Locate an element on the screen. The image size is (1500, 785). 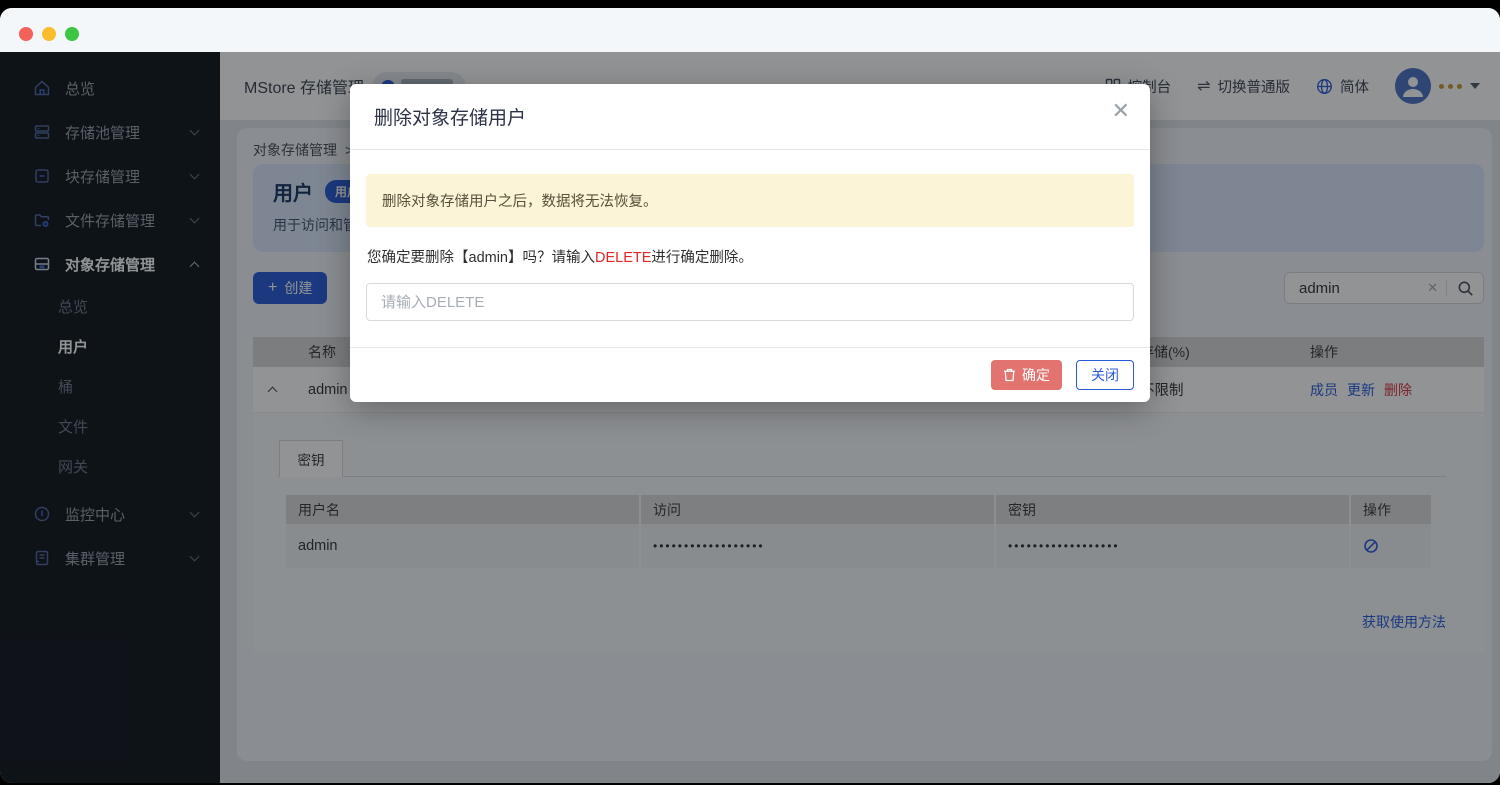
titlebar is located at coordinates (750, 30).